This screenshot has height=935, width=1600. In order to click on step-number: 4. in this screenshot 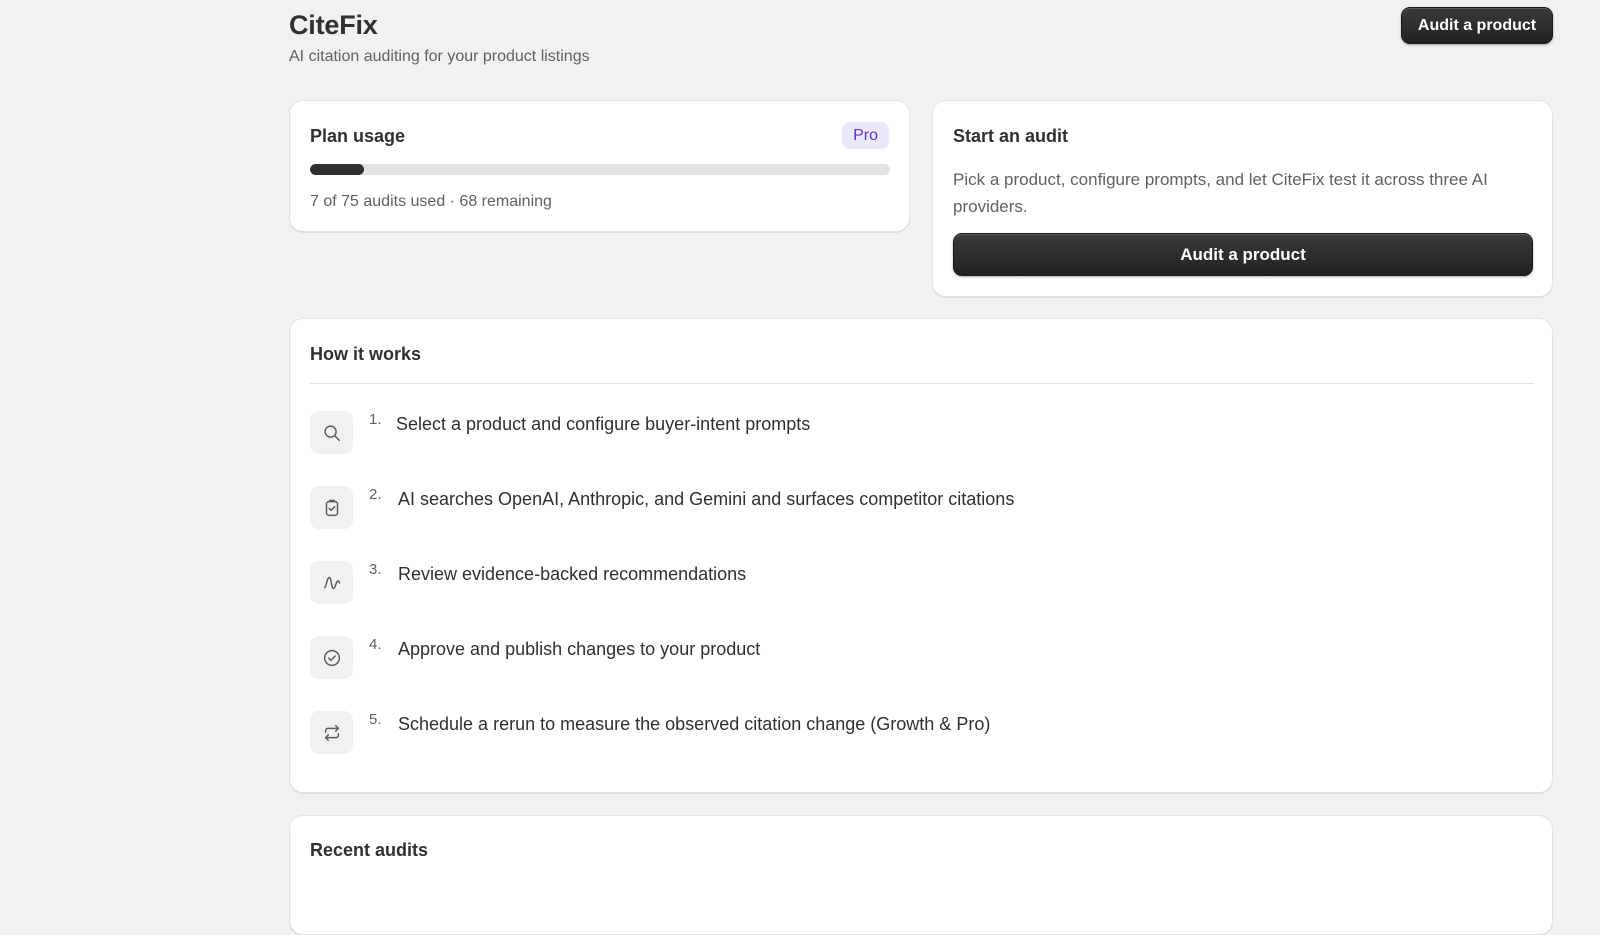, I will do `click(375, 644)`.